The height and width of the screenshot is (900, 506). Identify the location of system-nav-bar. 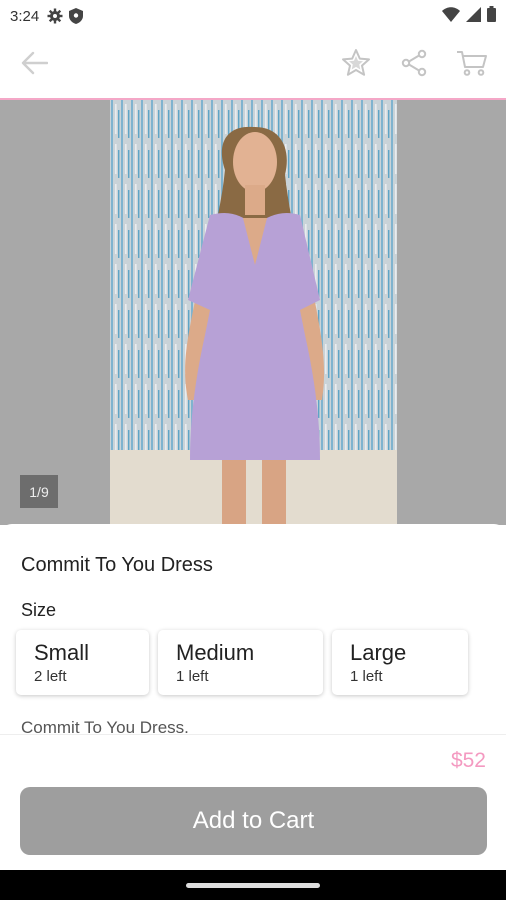
(253, 885).